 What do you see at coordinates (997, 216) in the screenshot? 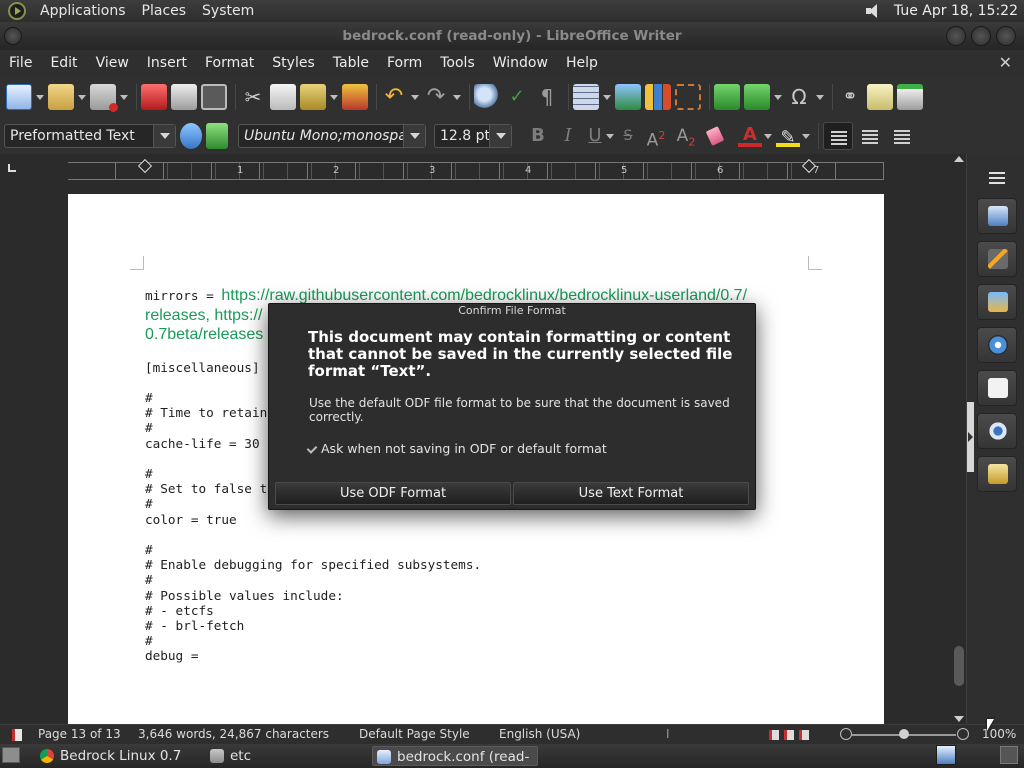
I see `sidebar-properties-button` at bounding box center [997, 216].